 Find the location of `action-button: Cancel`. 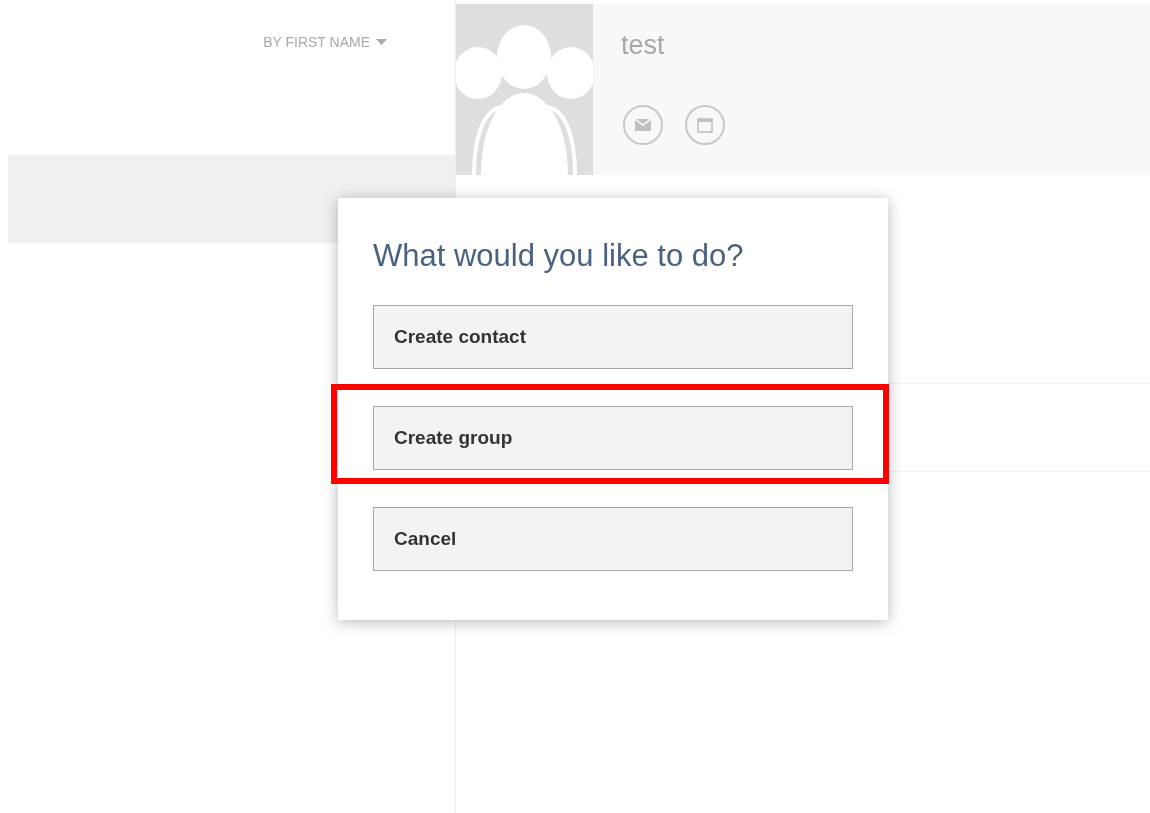

action-button: Cancel is located at coordinates (613, 539).